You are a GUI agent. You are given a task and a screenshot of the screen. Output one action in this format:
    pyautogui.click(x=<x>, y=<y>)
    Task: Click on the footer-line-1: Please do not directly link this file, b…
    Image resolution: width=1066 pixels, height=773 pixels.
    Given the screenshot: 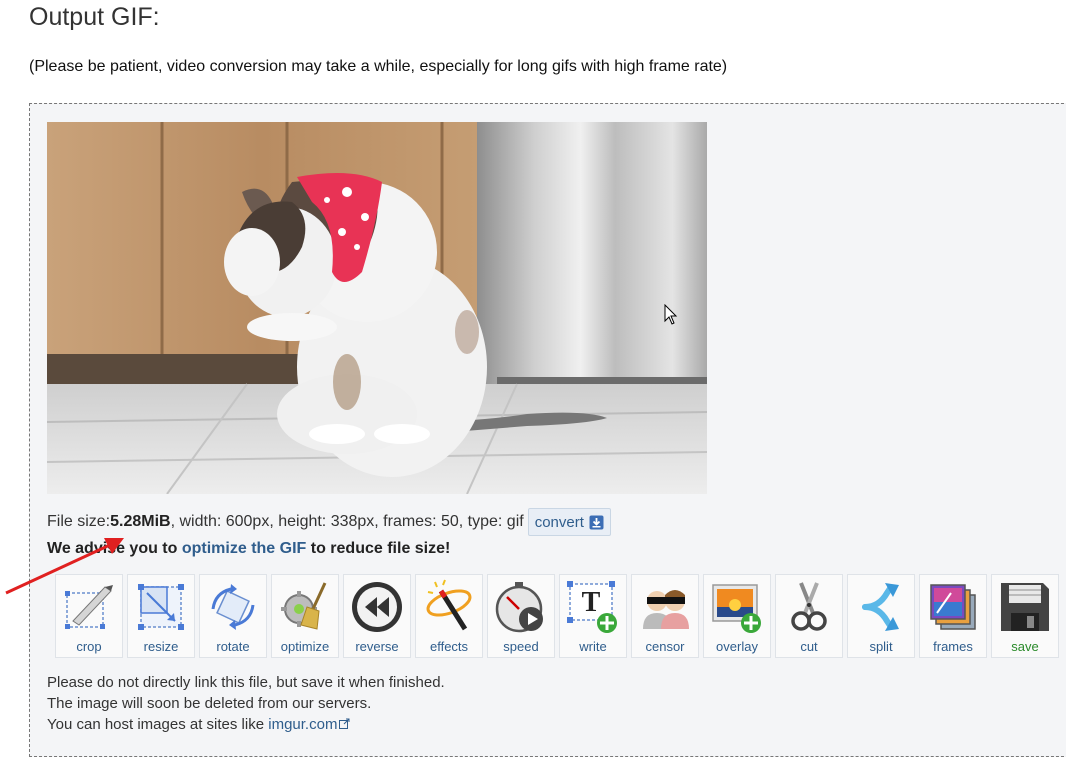 What is the action you would take?
    pyautogui.click(x=246, y=682)
    